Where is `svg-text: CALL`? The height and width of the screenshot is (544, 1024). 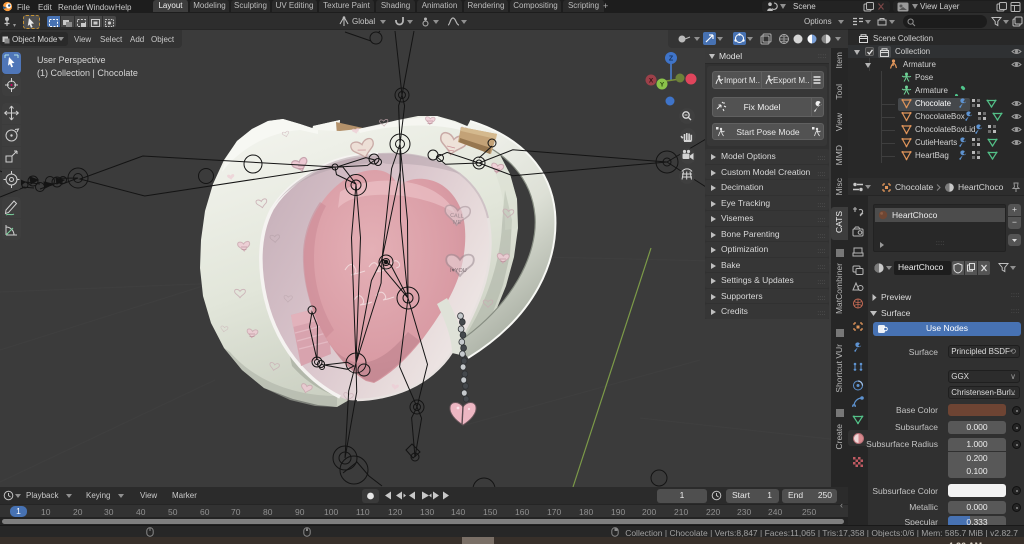 svg-text: CALL is located at coordinates (457, 216).